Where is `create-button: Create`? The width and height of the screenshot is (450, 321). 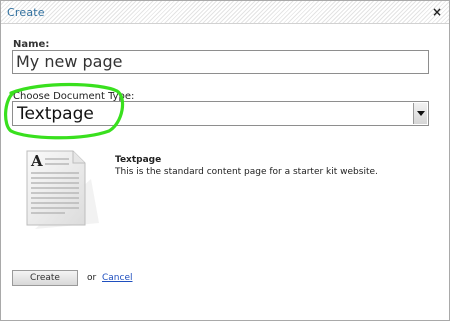 create-button: Create is located at coordinates (45, 278).